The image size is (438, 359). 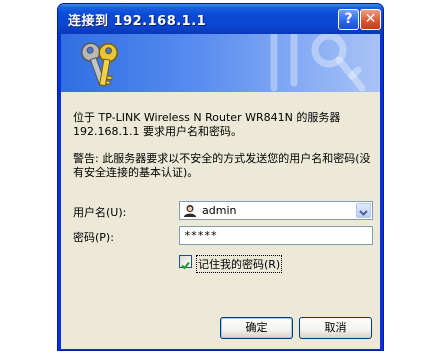 I want to click on user-icon, so click(x=190, y=211).